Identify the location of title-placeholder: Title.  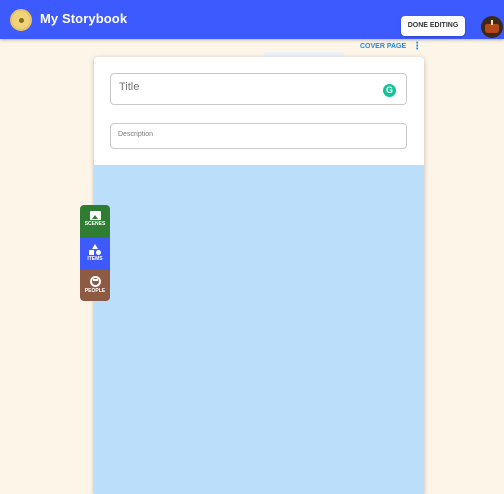
(129, 87).